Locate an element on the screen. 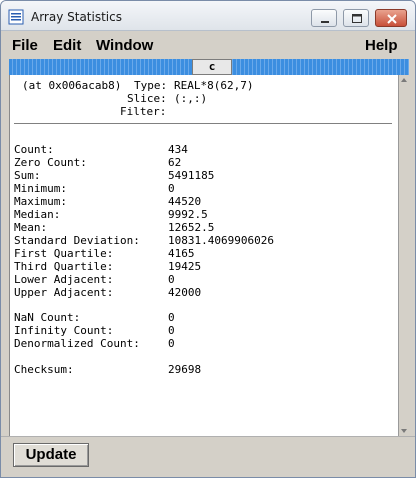 The width and height of the screenshot is (416, 478). menu-file-label: File is located at coordinates (25, 45).